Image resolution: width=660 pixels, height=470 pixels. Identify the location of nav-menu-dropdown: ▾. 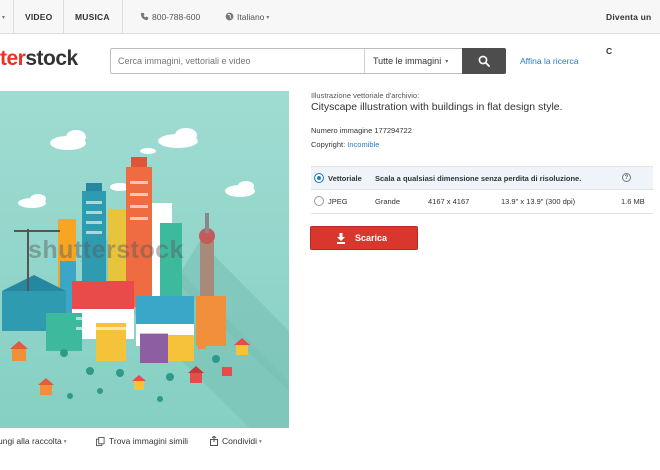
(5, 17).